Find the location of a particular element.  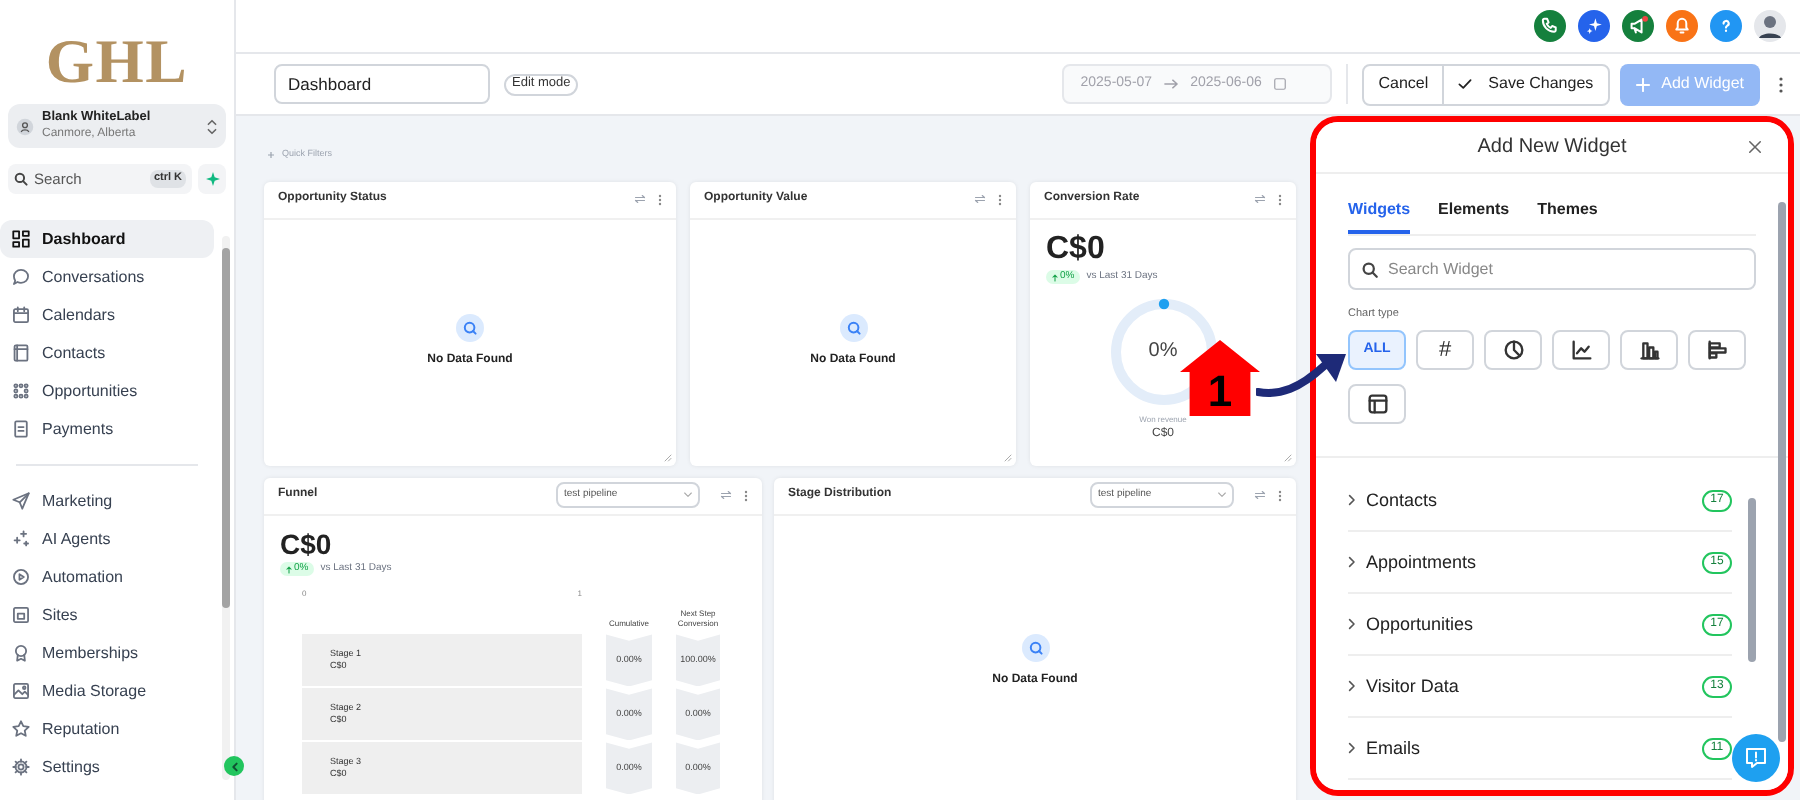

nav-item: AI Agents is located at coordinates (107, 539).